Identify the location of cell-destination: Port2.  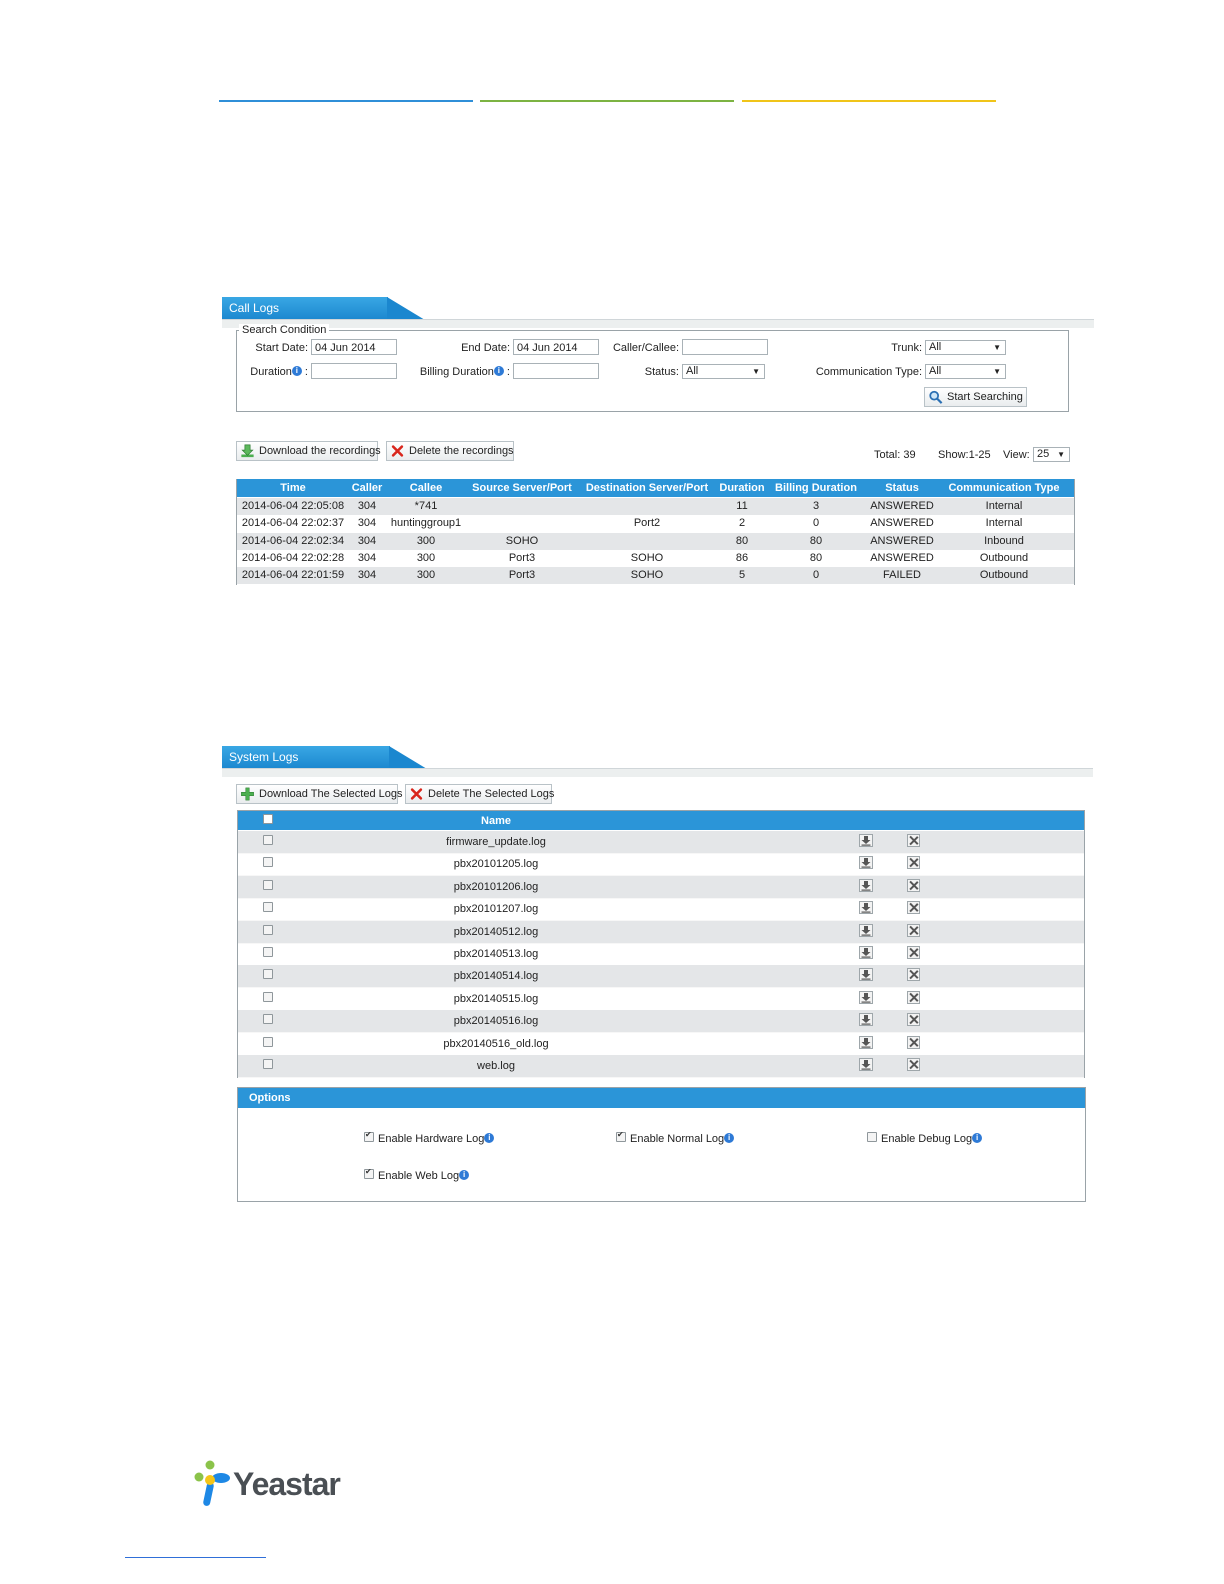
(647, 523).